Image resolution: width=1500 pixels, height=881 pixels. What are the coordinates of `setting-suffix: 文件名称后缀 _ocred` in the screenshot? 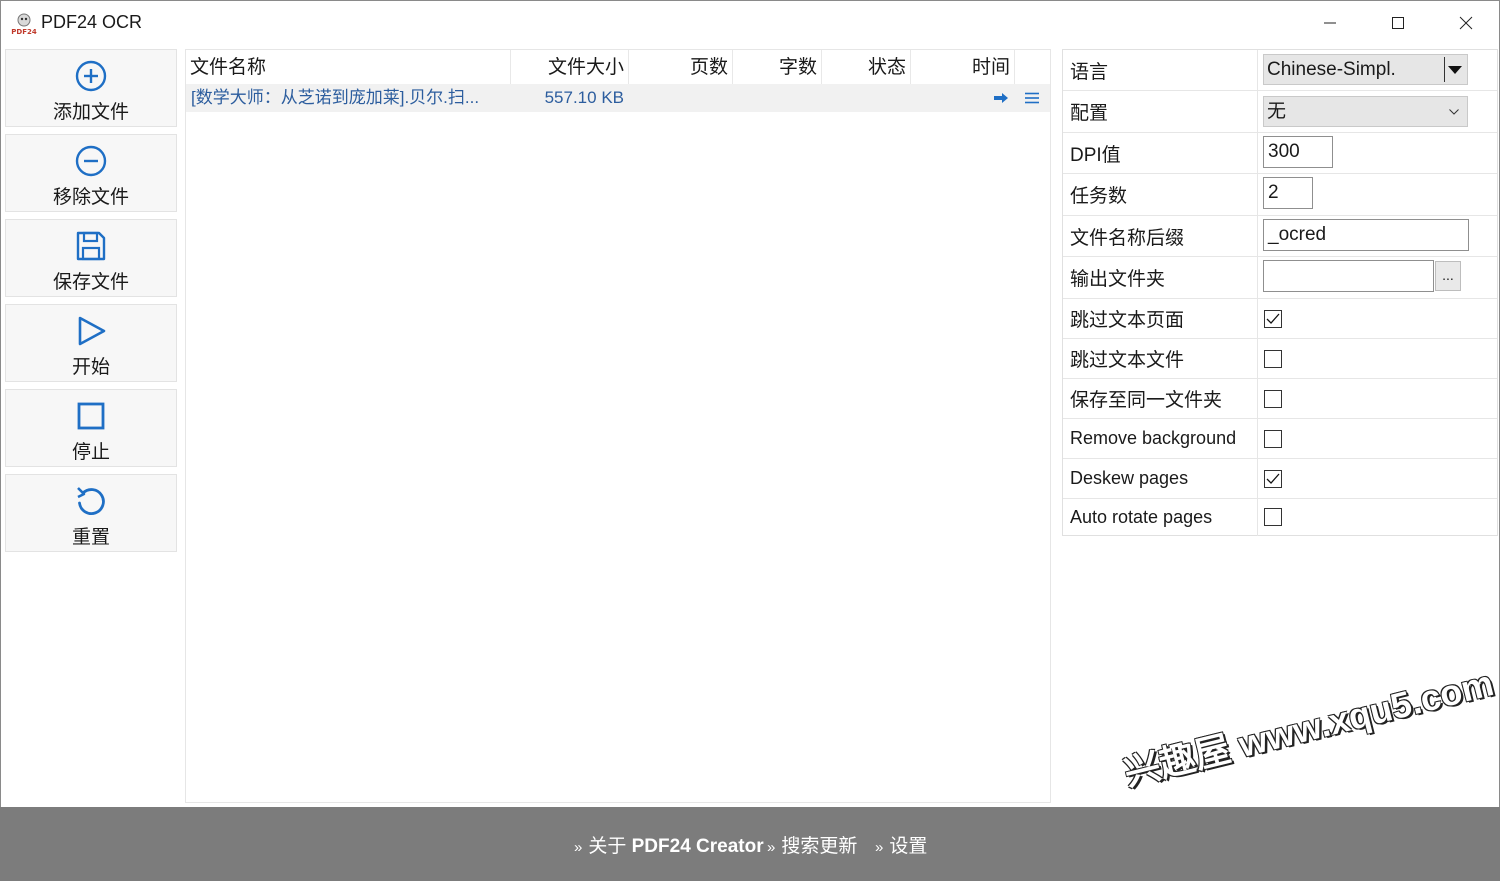 It's located at (1280, 236).